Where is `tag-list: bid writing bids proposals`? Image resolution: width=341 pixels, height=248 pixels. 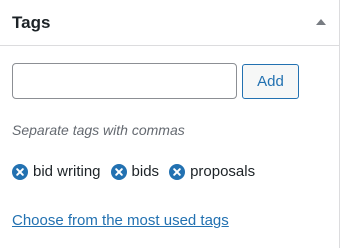 tag-list: bid writing bids proposals is located at coordinates (138, 172).